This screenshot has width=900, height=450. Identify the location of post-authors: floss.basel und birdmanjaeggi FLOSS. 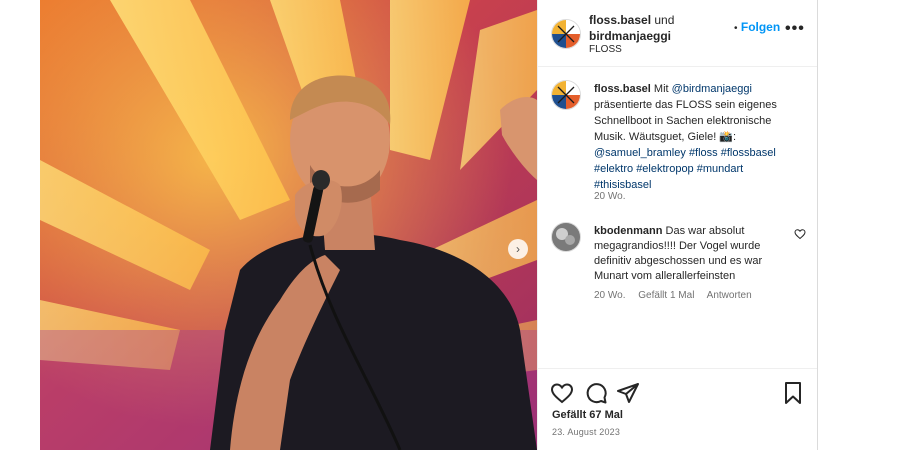
(631, 34).